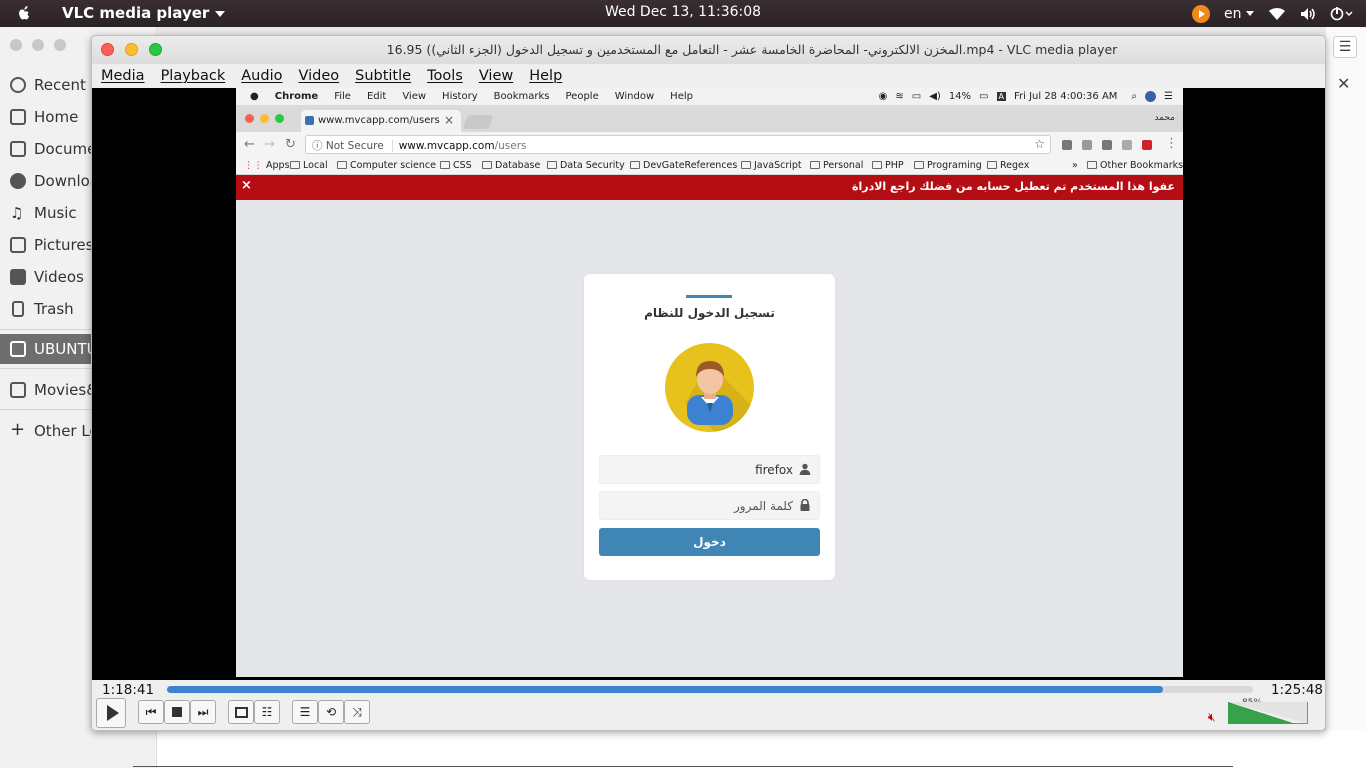 The height and width of the screenshot is (768, 1366). What do you see at coordinates (709, 387) in the screenshot?
I see `user-avatar-icon` at bounding box center [709, 387].